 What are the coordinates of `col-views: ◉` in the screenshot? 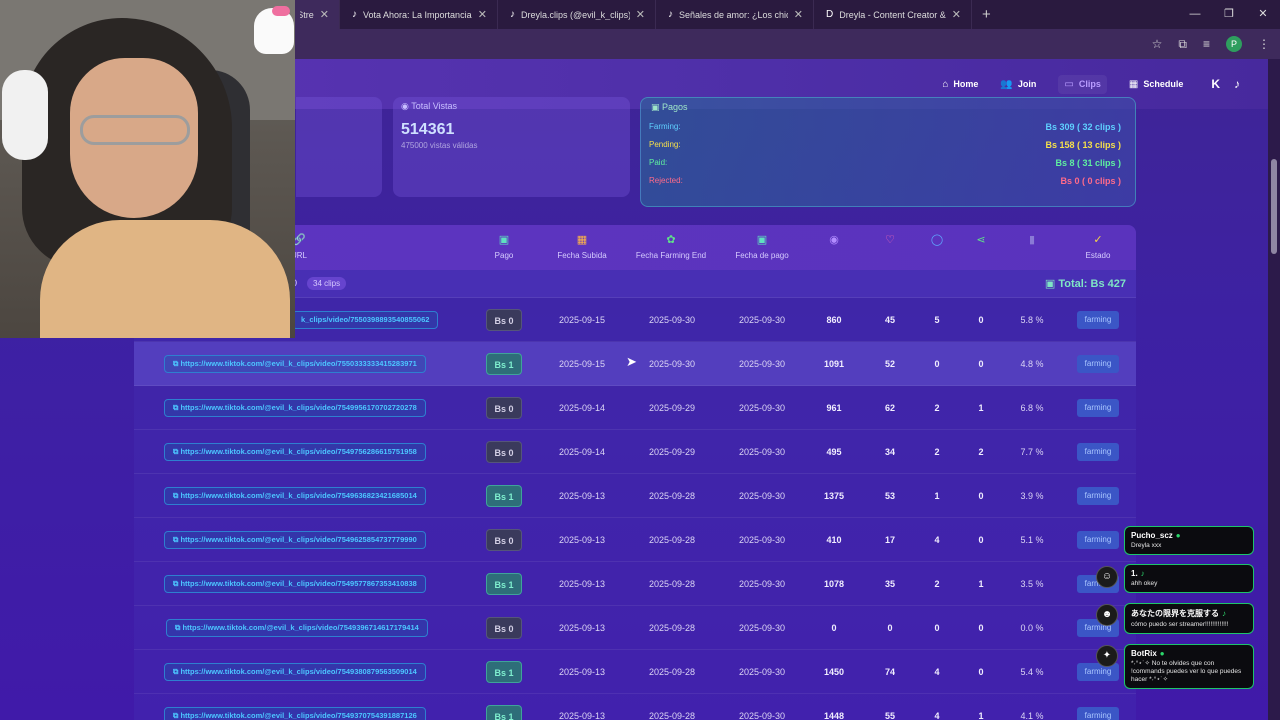 It's located at (834, 242).